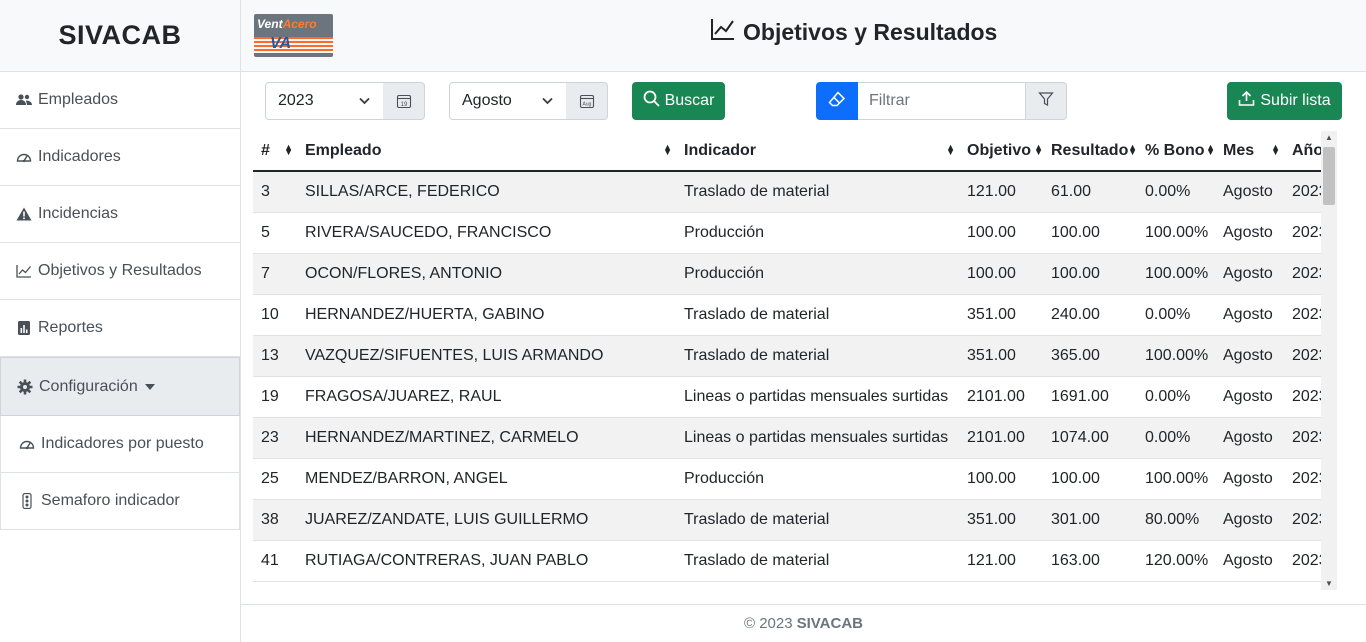 This screenshot has height=642, width=1366. What do you see at coordinates (817, 438) in the screenshot?
I see `table-cell: Lineas o partidas mensuales surtidas` at bounding box center [817, 438].